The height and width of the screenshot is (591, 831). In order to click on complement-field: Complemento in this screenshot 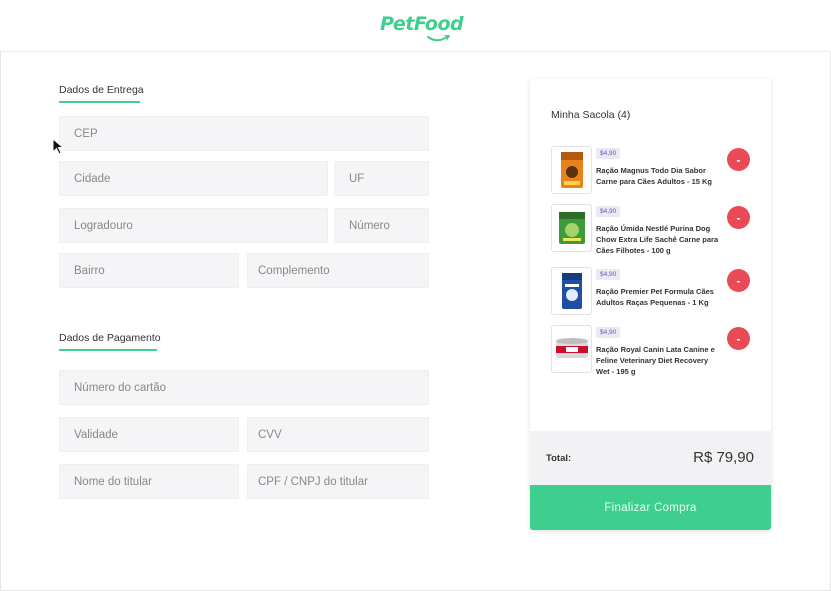, I will do `click(338, 270)`.